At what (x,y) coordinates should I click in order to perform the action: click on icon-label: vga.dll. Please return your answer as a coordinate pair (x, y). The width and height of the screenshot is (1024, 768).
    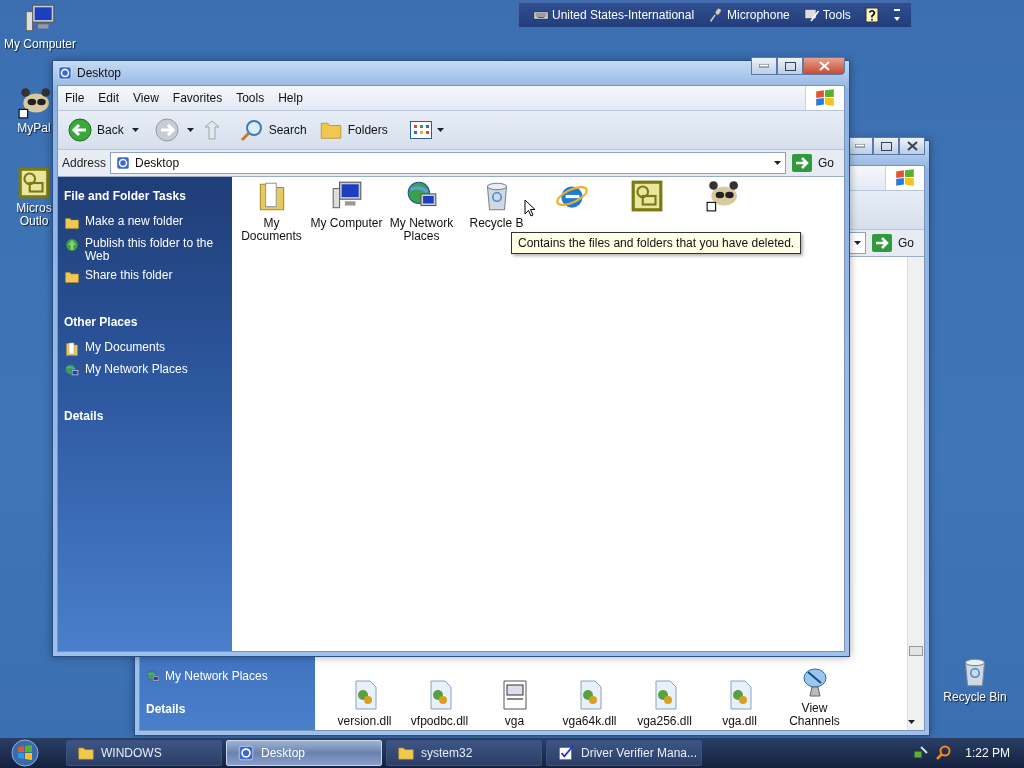
    Looking at the image, I should click on (739, 721).